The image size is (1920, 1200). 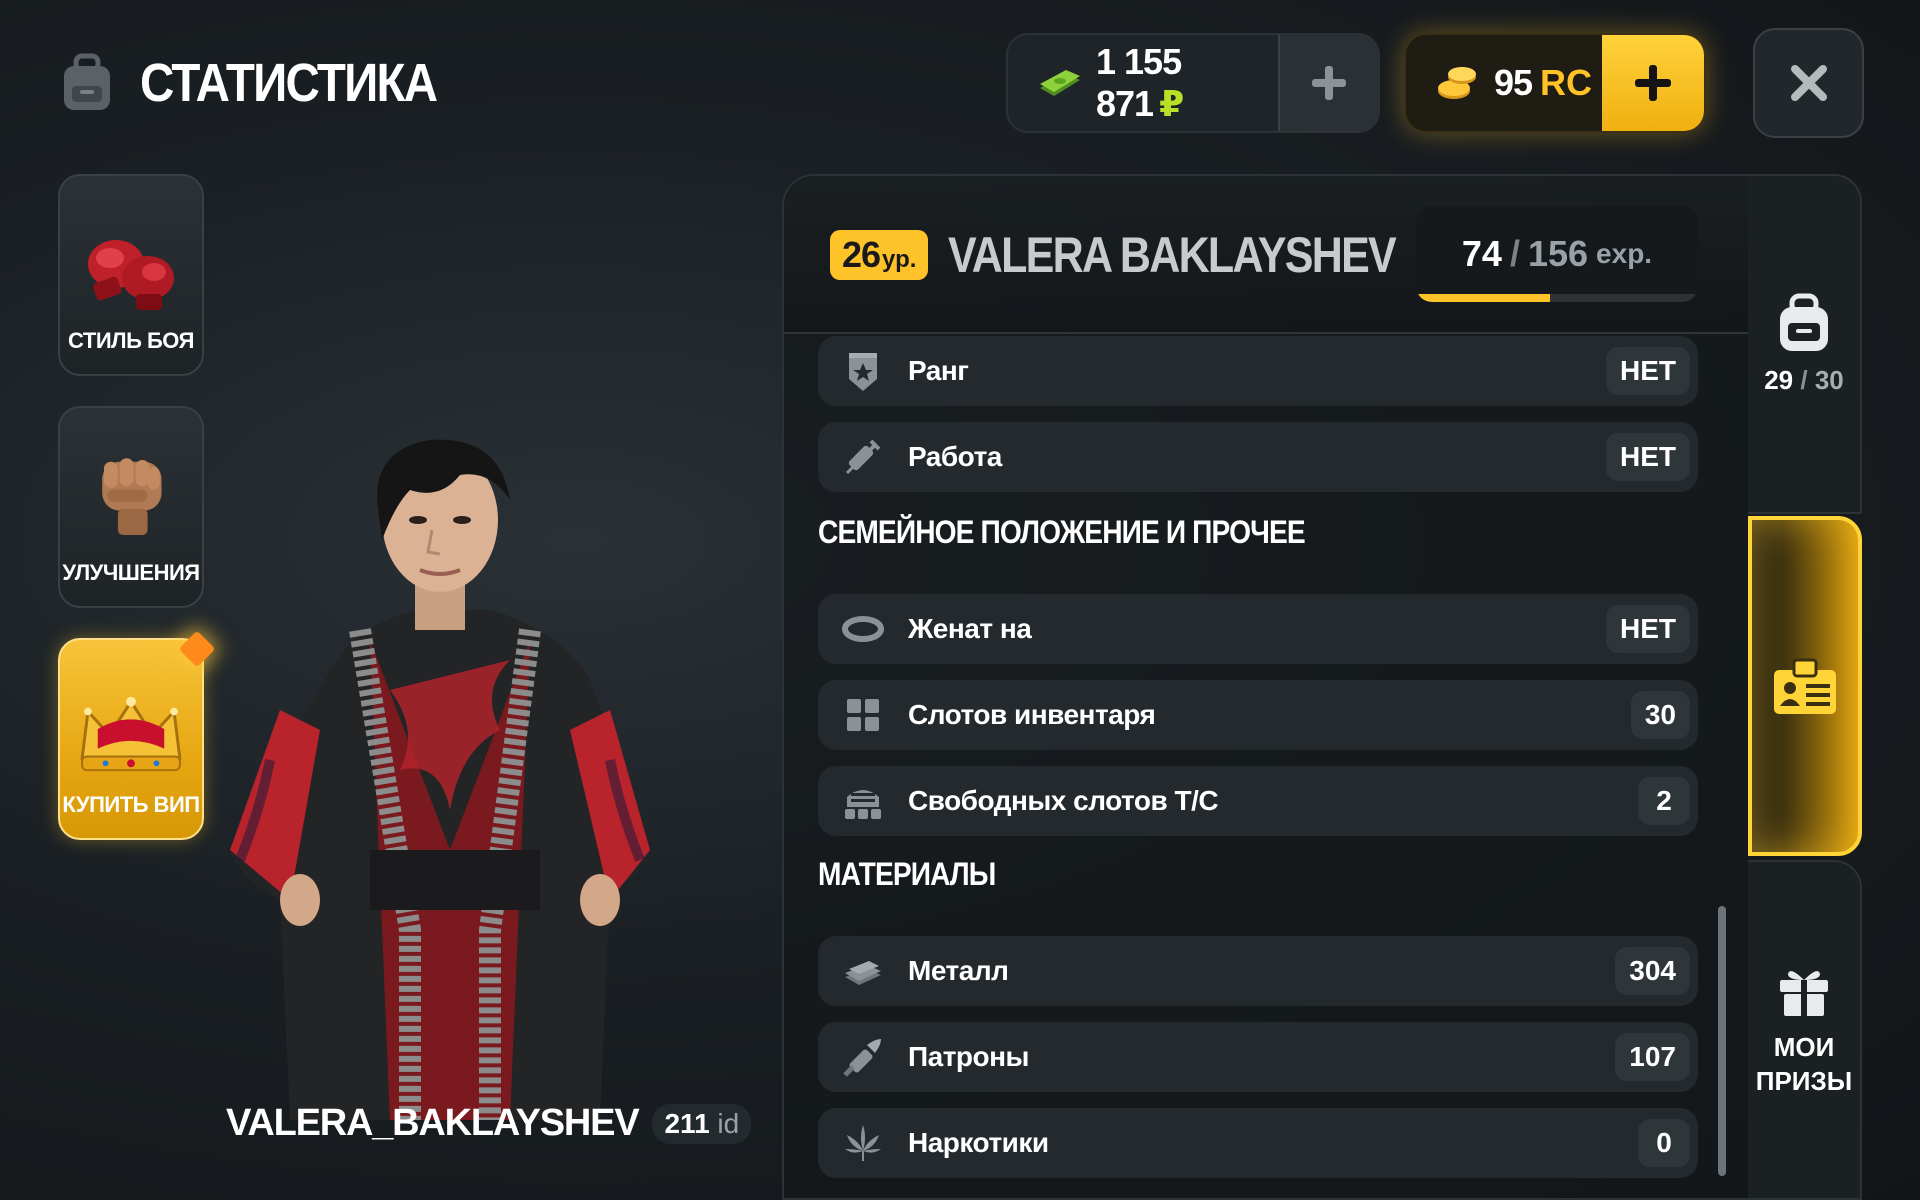 I want to click on materials-section-heading: МАТЕРИАЛЫ, so click(x=907, y=874).